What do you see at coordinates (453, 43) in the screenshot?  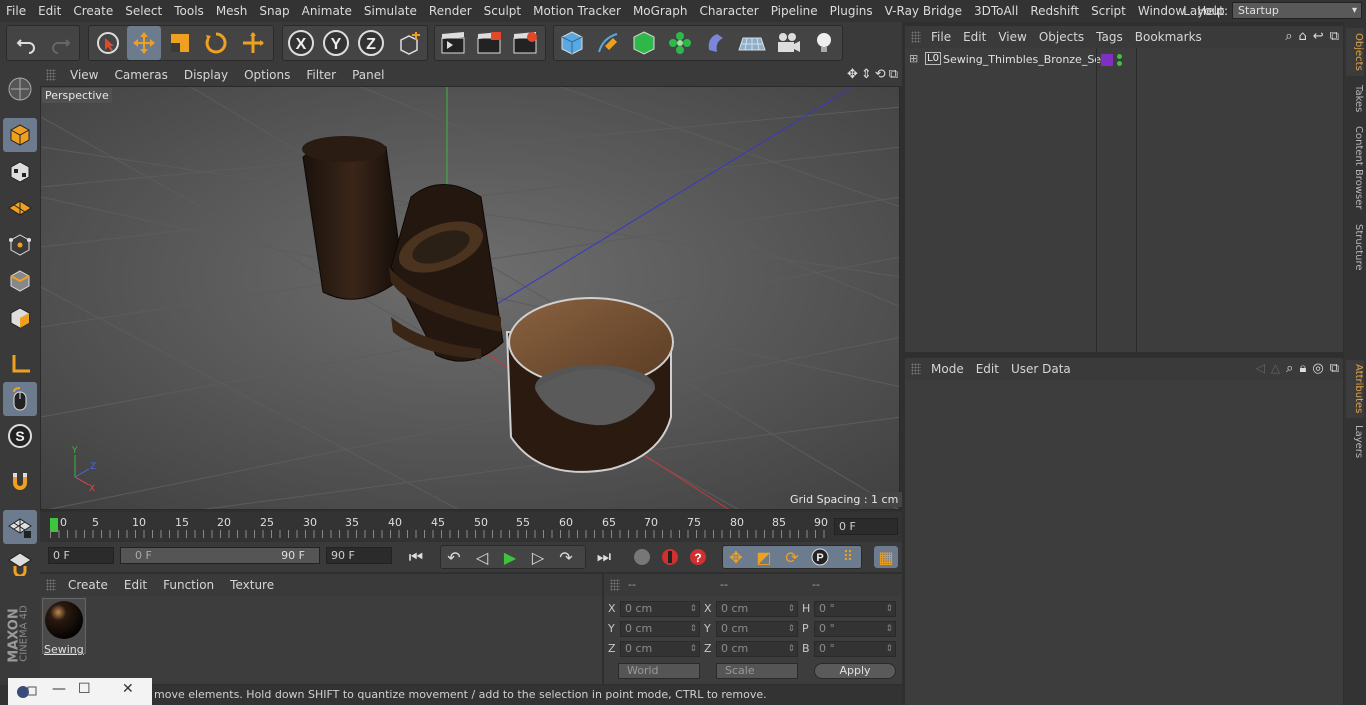 I see `render-view-button` at bounding box center [453, 43].